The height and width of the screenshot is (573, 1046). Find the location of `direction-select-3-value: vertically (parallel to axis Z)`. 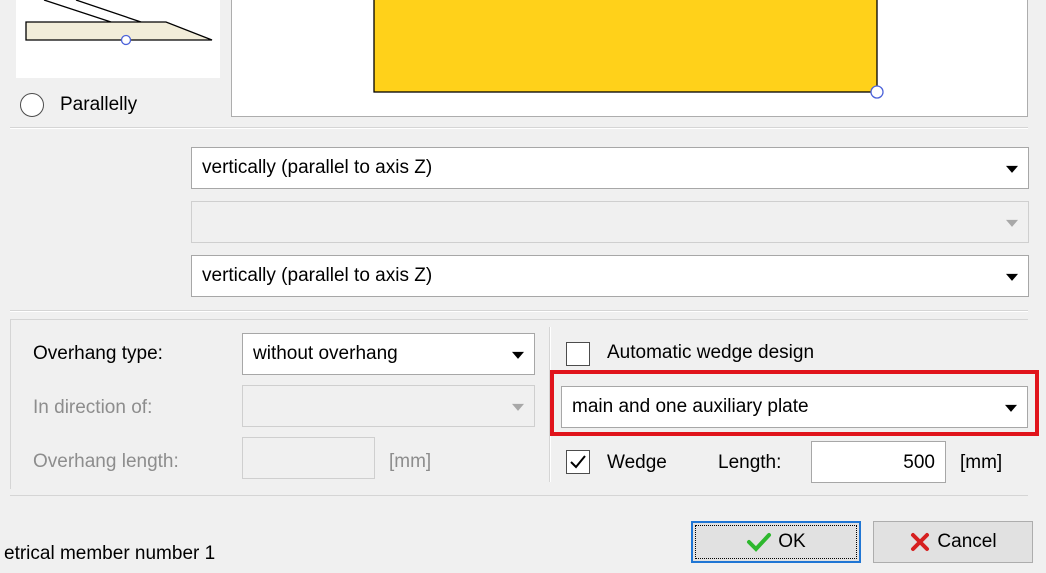

direction-select-3-value: vertically (parallel to axis Z) is located at coordinates (317, 275).